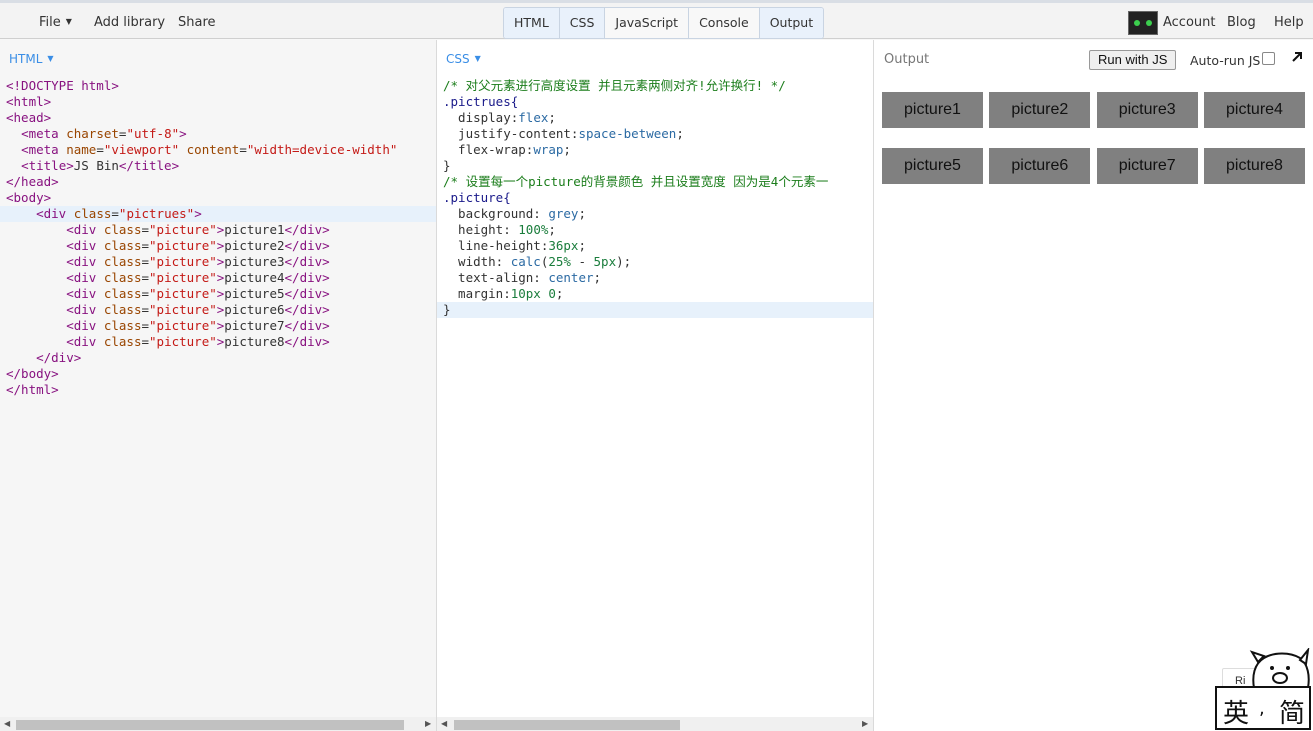 The image size is (1313, 731). What do you see at coordinates (32, 181) in the screenshot?
I see `code-token: </head>` at bounding box center [32, 181].